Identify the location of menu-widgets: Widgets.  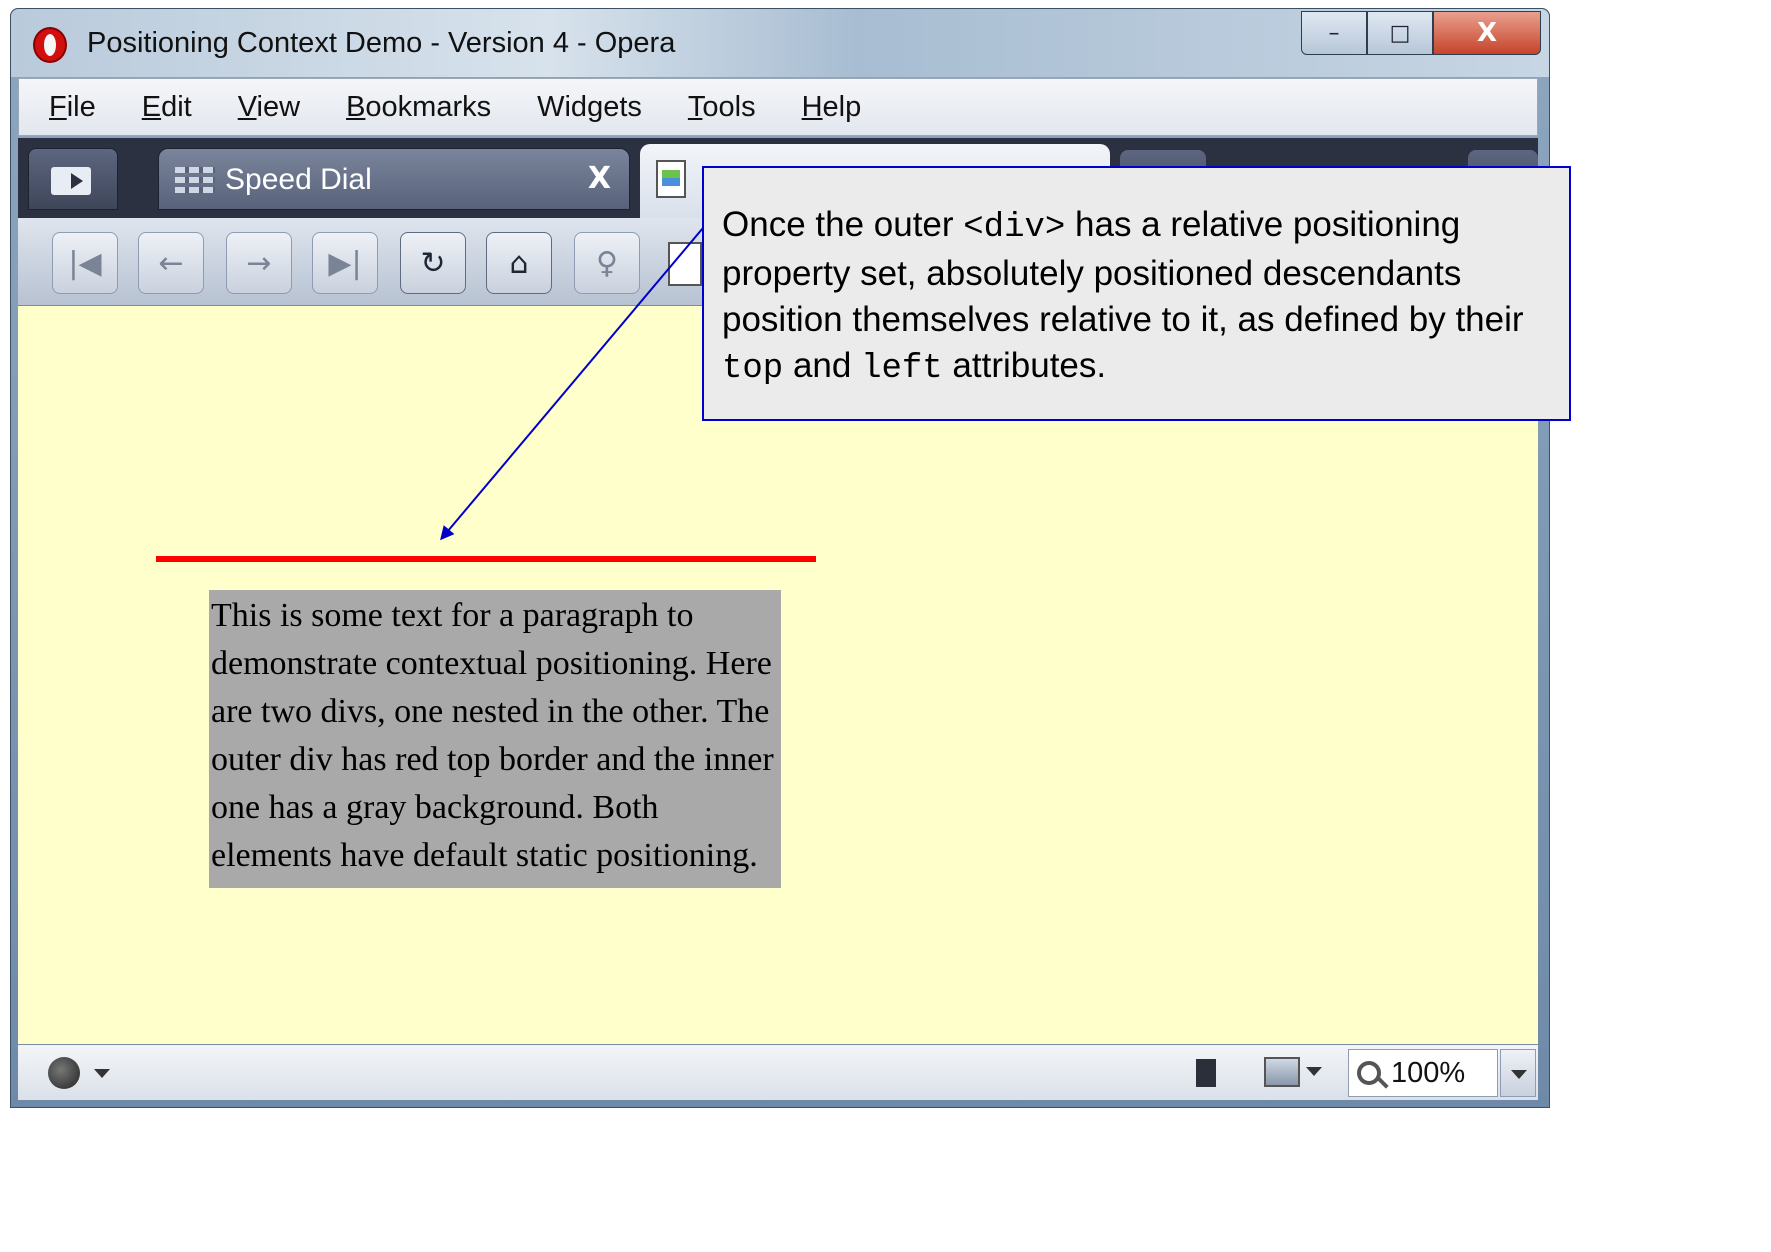
(589, 107).